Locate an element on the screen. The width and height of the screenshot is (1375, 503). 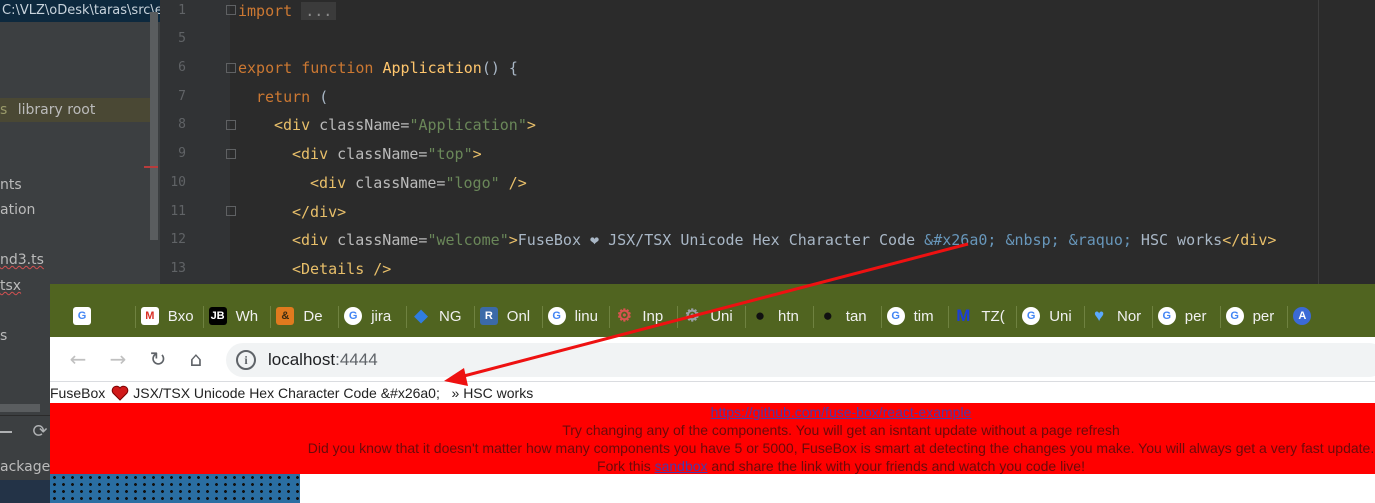
annotation-arrow-head is located at coordinates (456, 377).